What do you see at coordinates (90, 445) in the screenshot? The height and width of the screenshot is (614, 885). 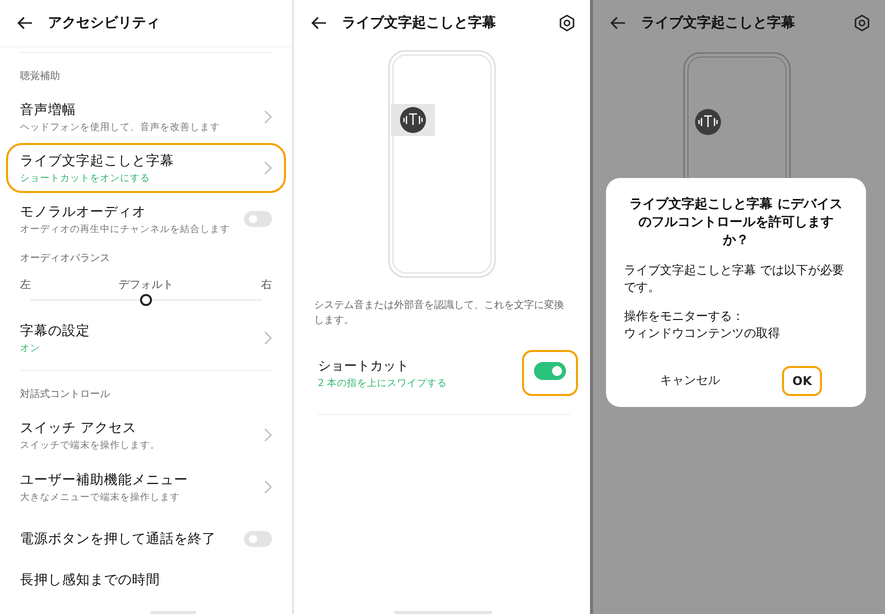 I see `item-subtitle: スイッチで端末を操作します。` at bounding box center [90, 445].